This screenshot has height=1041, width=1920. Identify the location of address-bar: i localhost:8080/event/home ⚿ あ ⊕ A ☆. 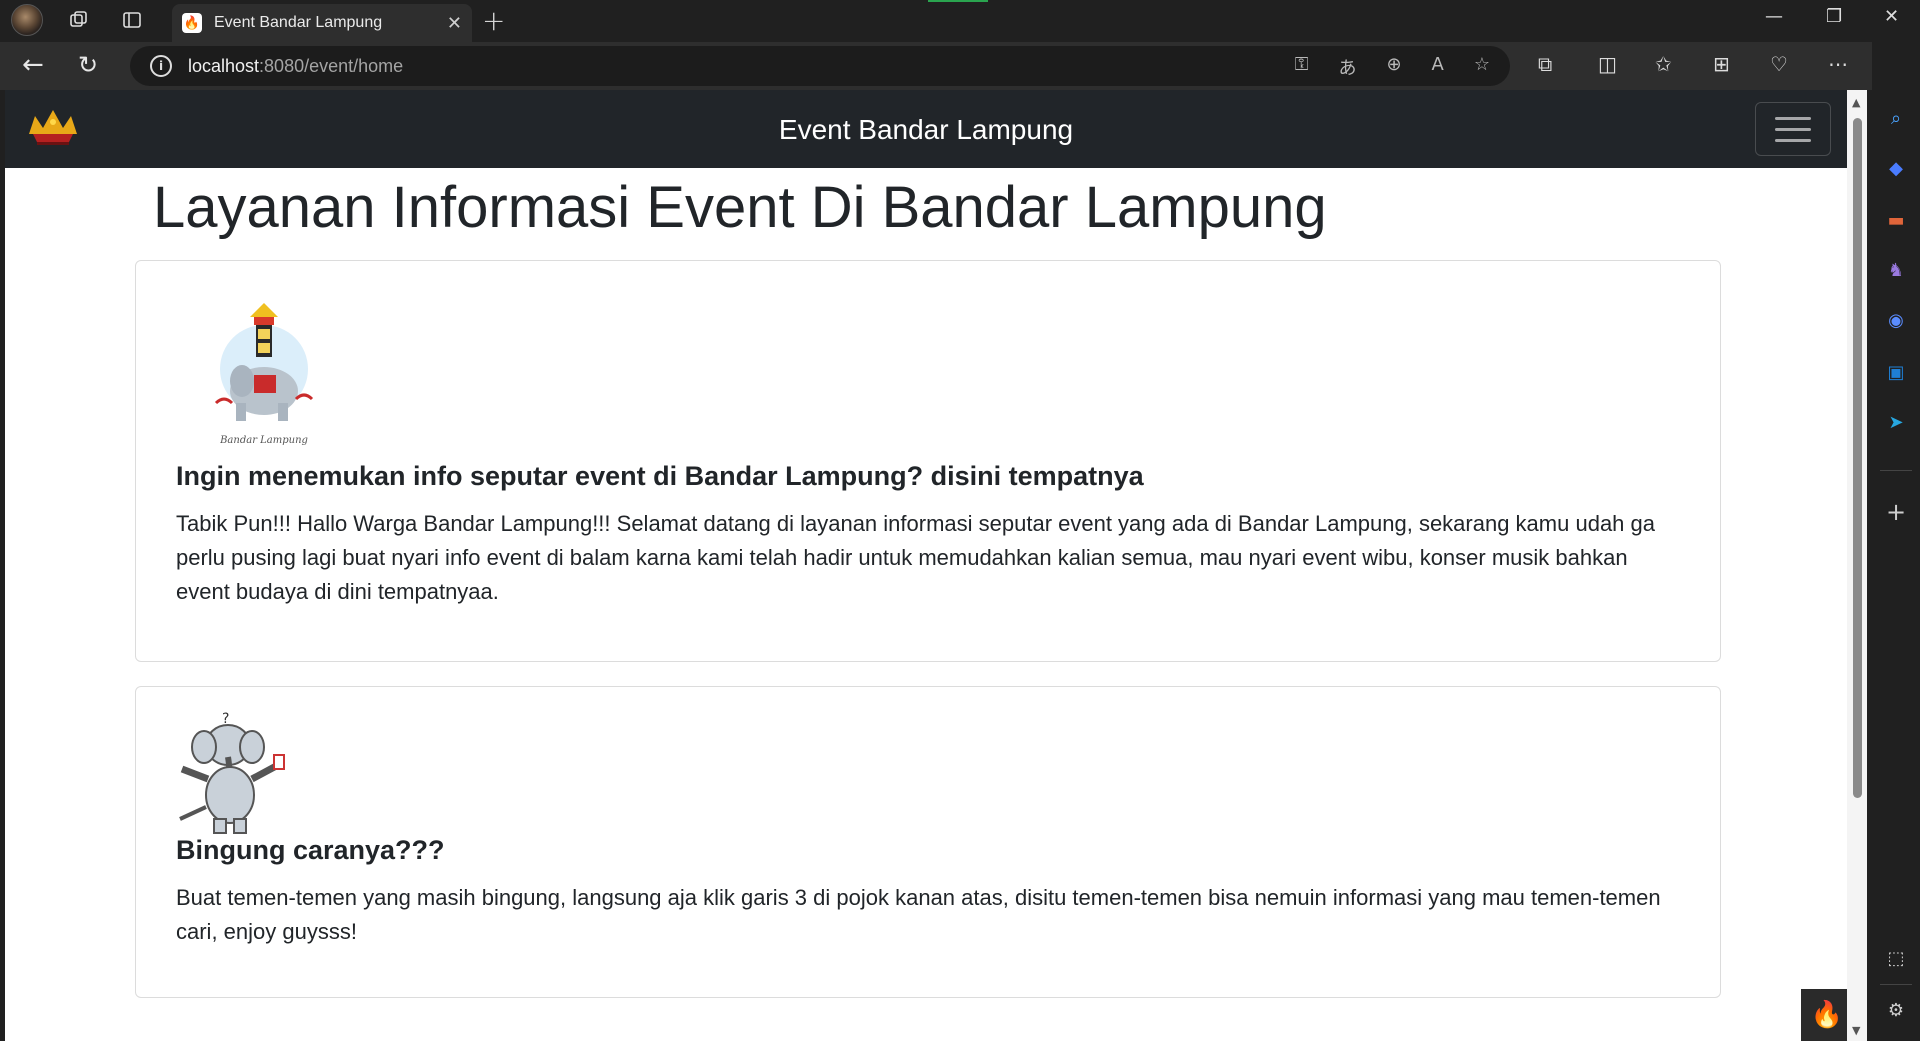
(820, 66).